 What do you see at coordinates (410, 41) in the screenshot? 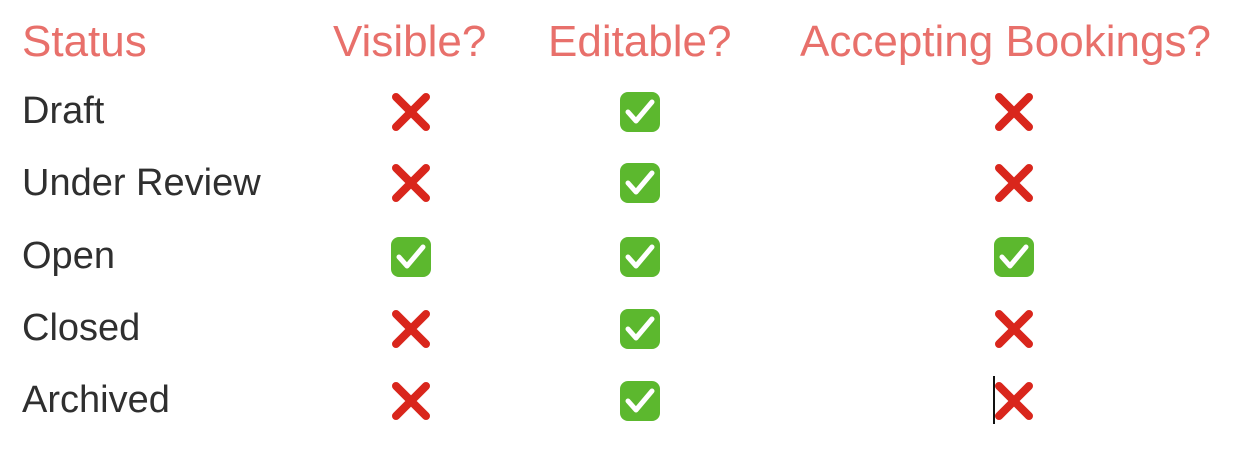
I see `column-header-visible: Visible?` at bounding box center [410, 41].